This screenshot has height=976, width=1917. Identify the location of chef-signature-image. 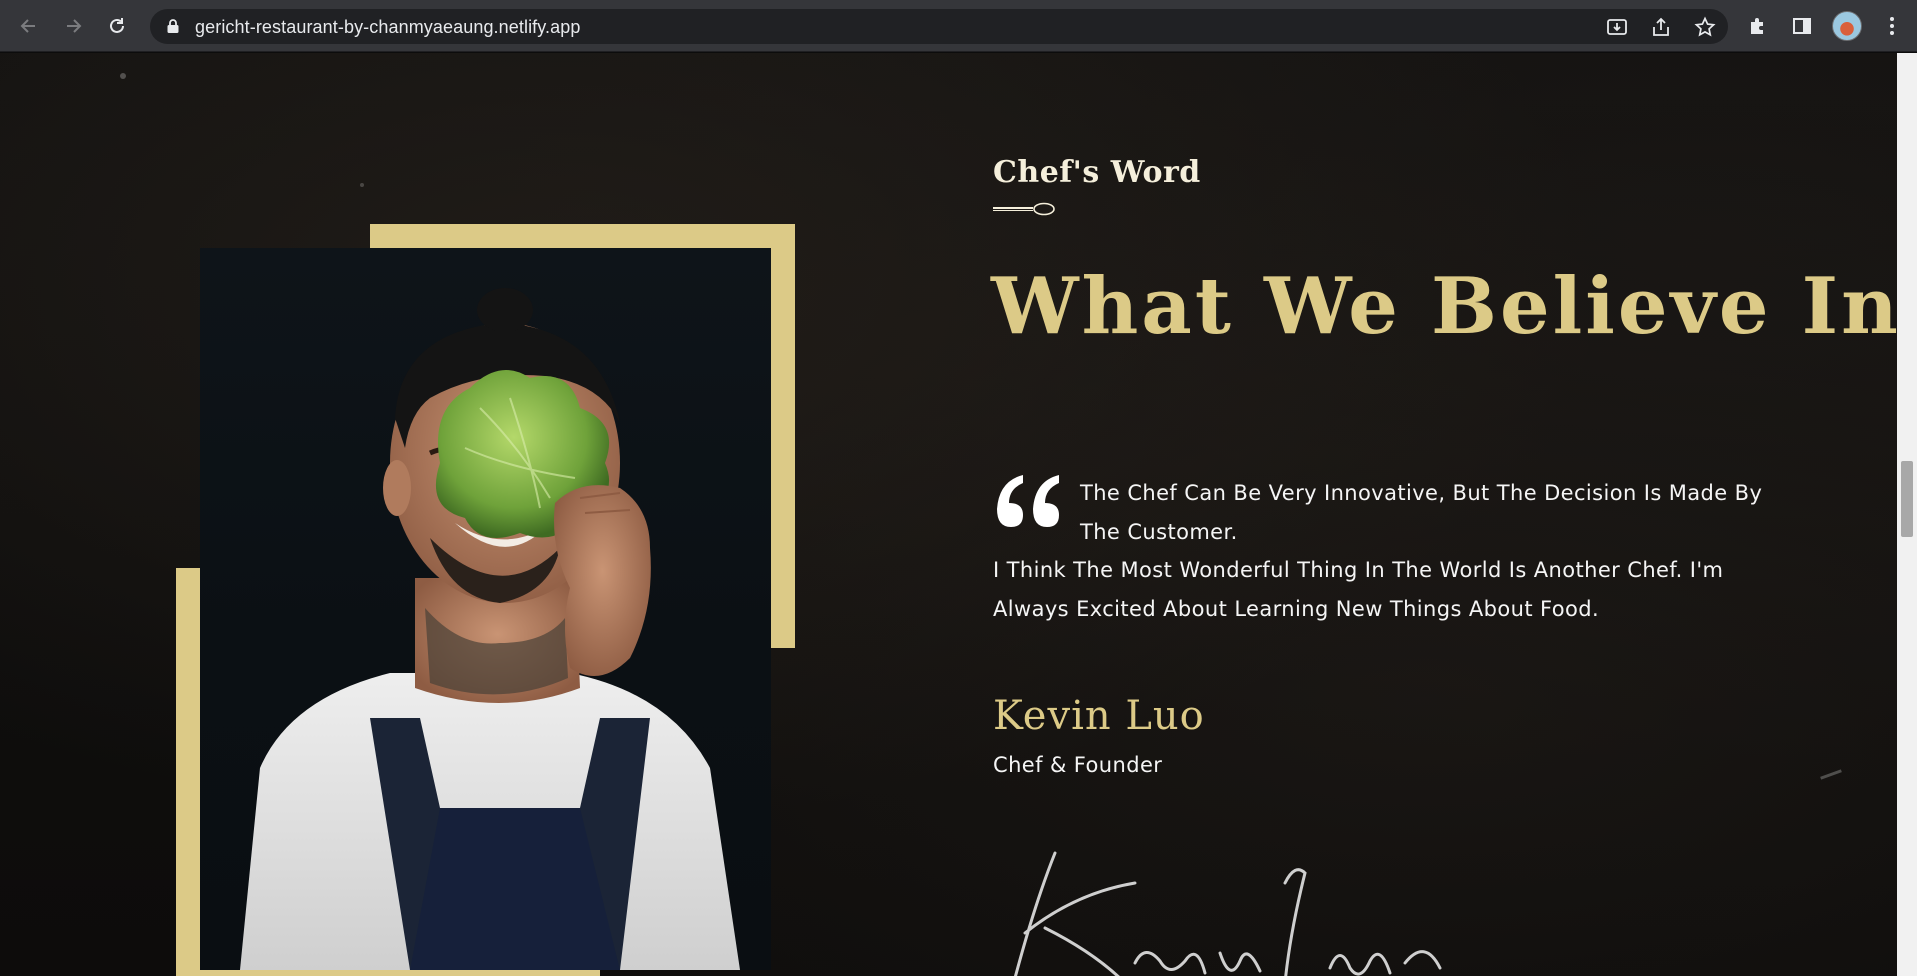
(1245, 909).